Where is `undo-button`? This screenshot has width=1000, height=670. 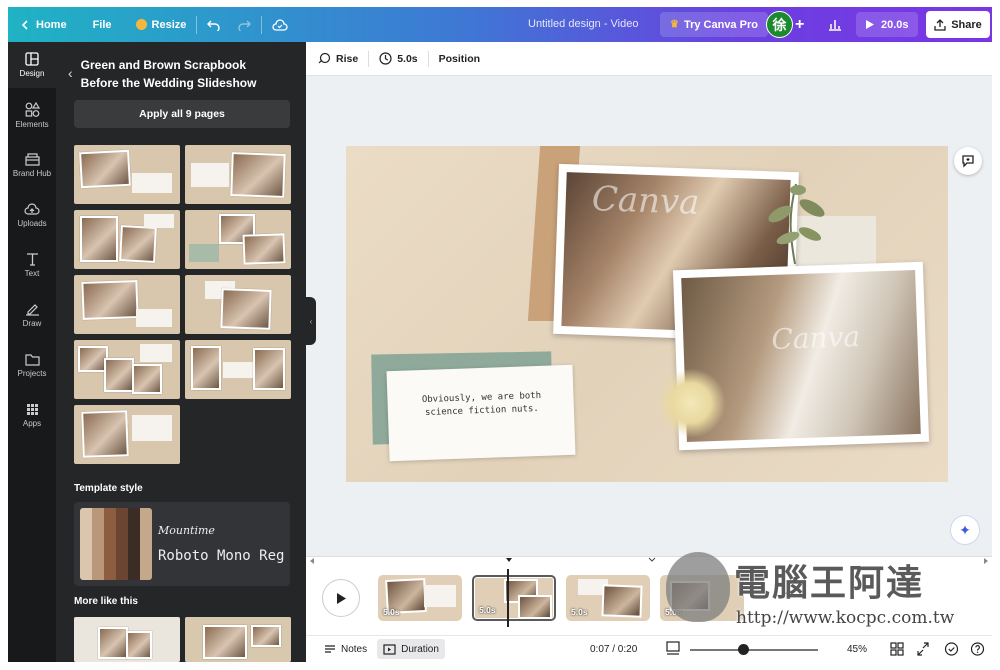
undo-button is located at coordinates (214, 24).